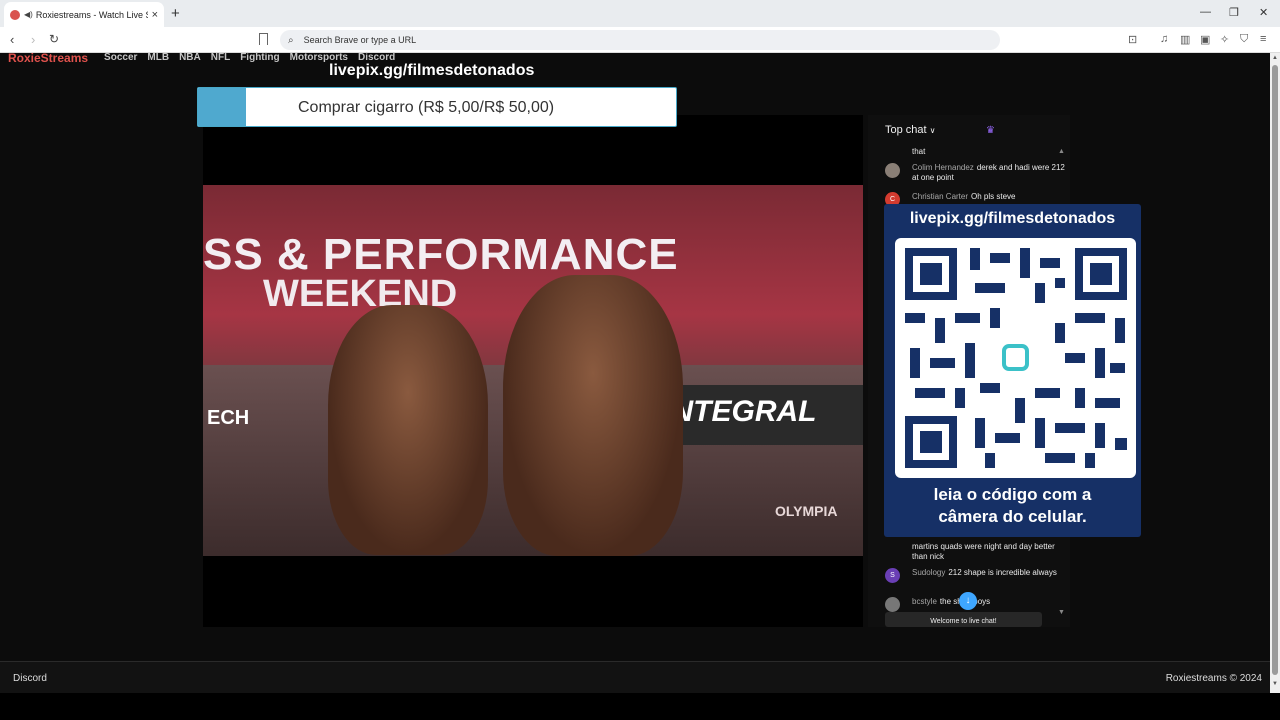 The width and height of the screenshot is (1280, 720). What do you see at coordinates (1002, 572) in the screenshot?
I see `chat-text: 212 shape is incredible always` at bounding box center [1002, 572].